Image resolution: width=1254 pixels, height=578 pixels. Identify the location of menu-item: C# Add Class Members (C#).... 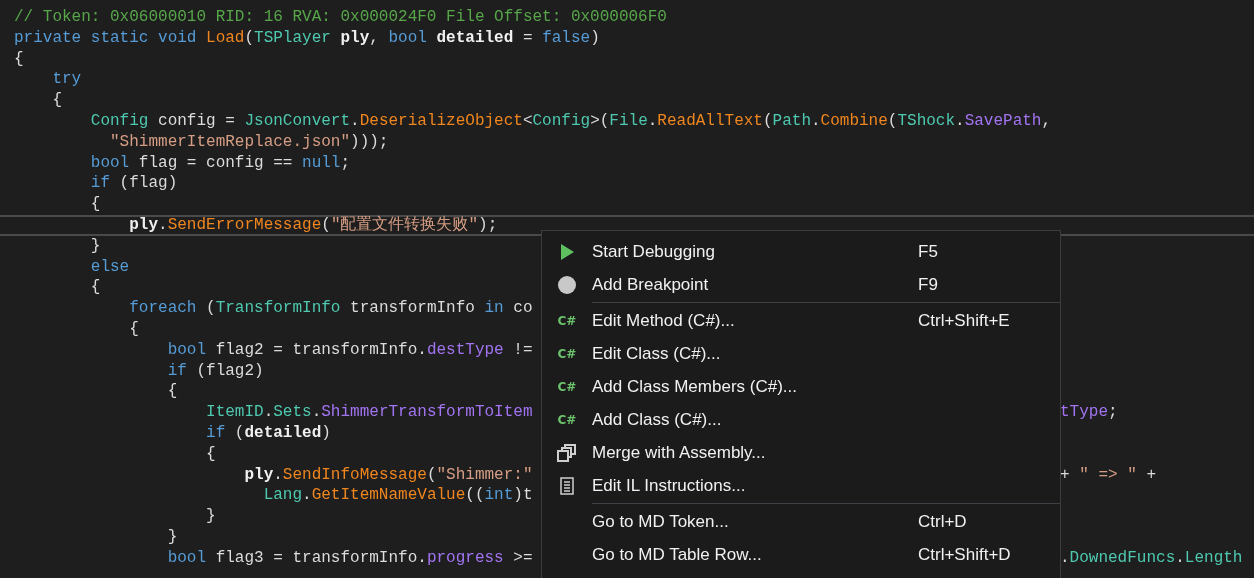
(801, 386).